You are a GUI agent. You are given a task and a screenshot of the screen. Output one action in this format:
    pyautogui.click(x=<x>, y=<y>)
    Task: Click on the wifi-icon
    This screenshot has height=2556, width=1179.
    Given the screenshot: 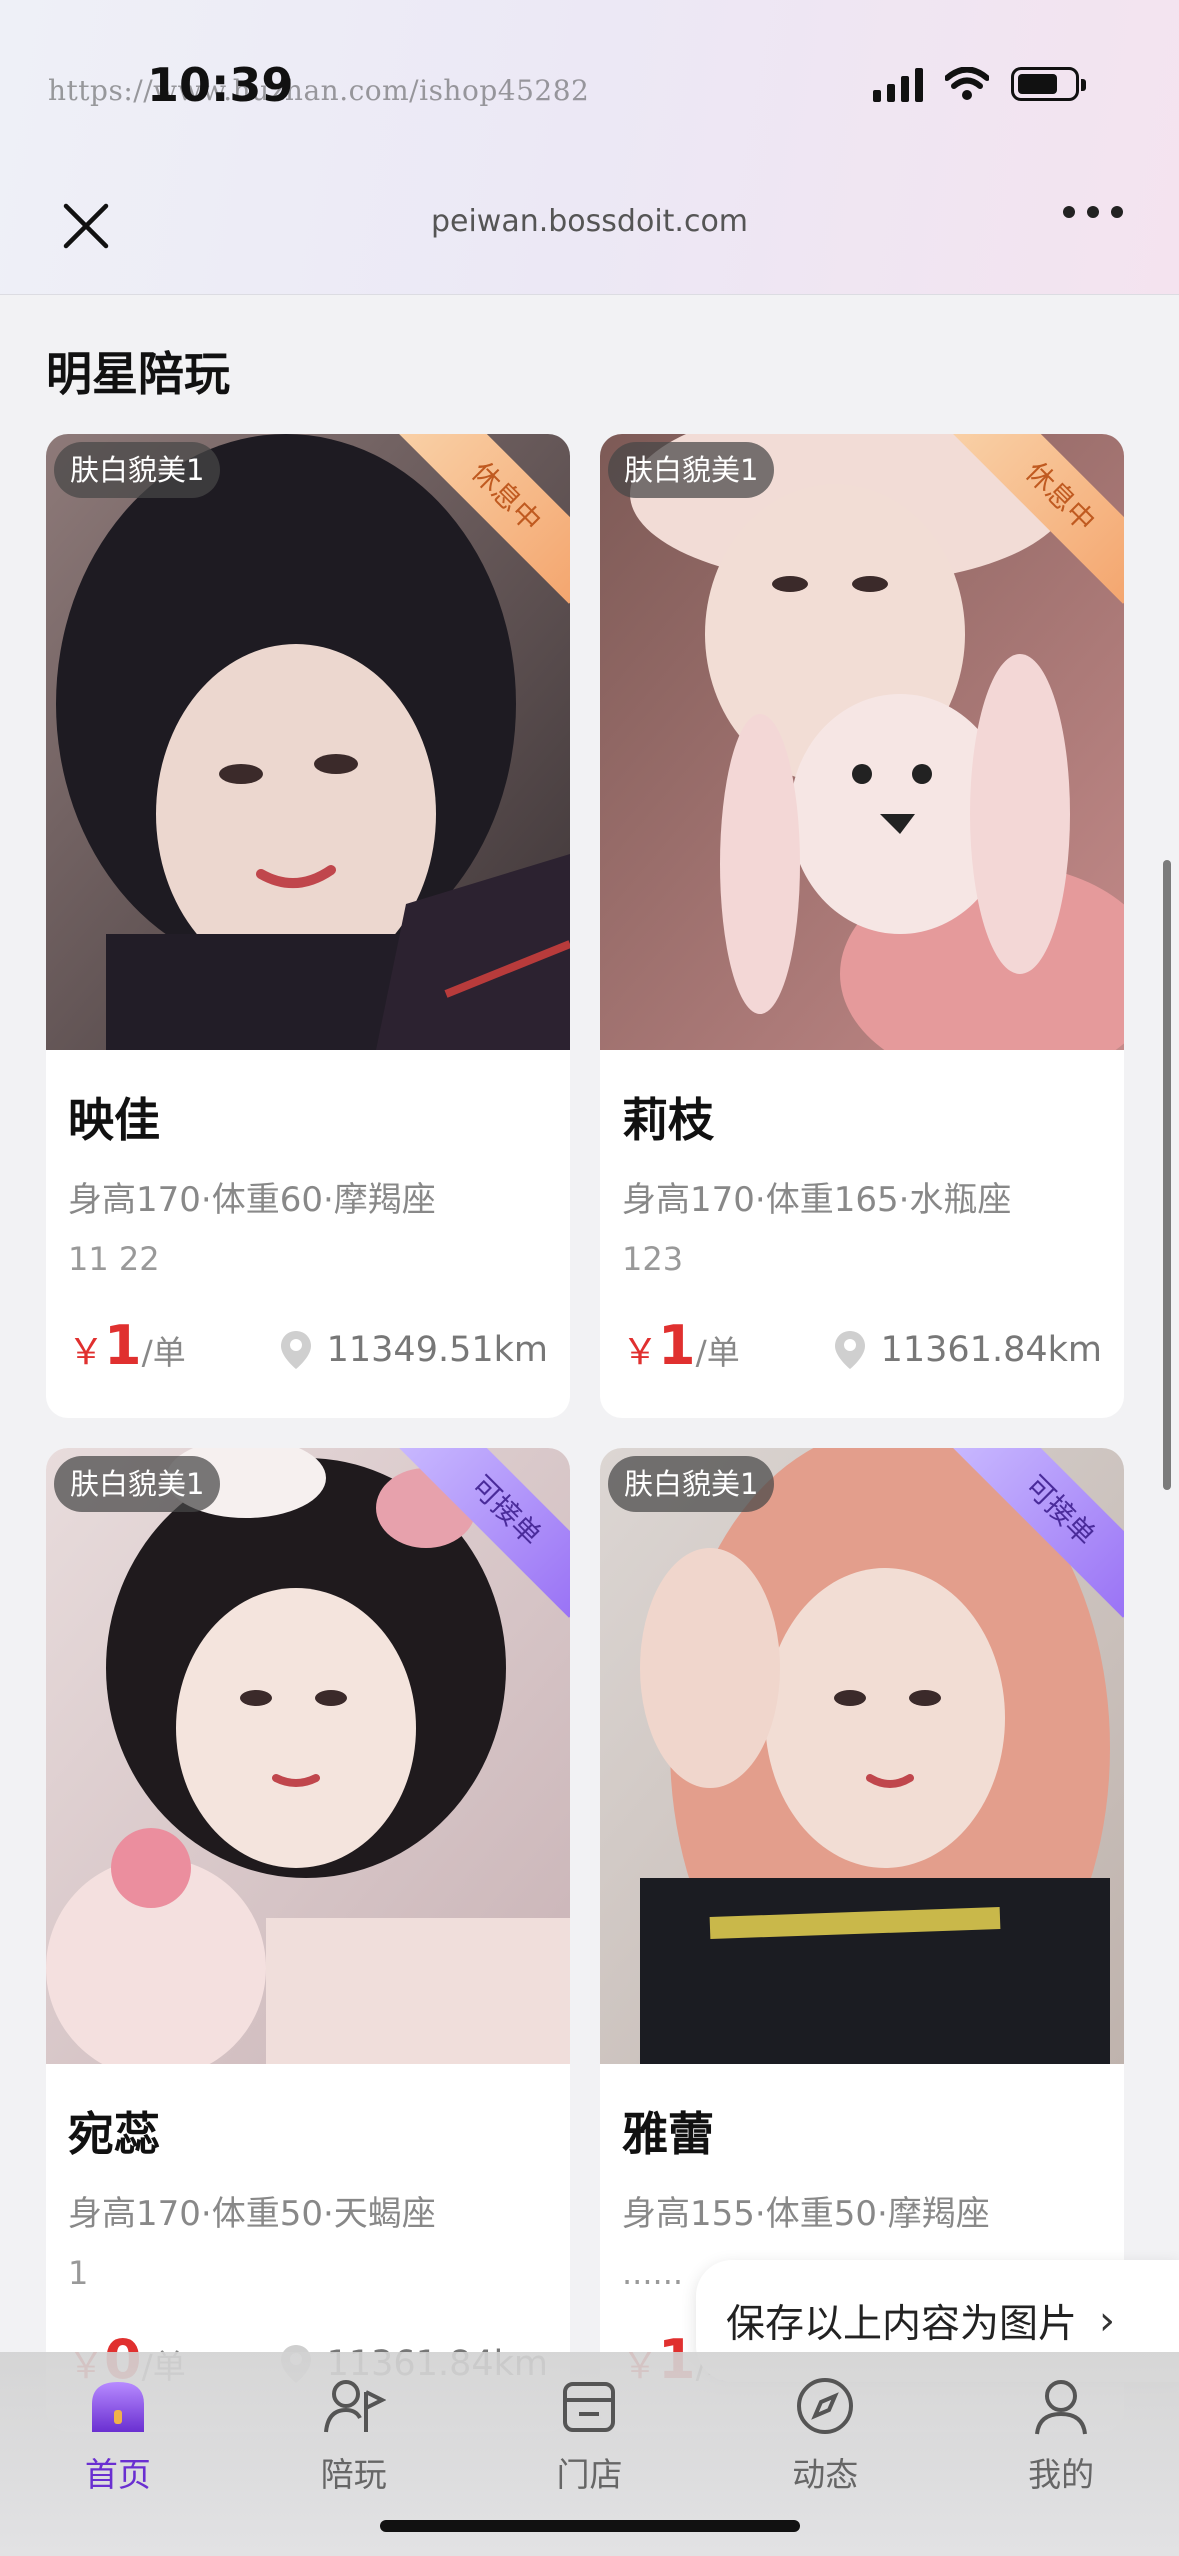 What is the action you would take?
    pyautogui.click(x=967, y=83)
    